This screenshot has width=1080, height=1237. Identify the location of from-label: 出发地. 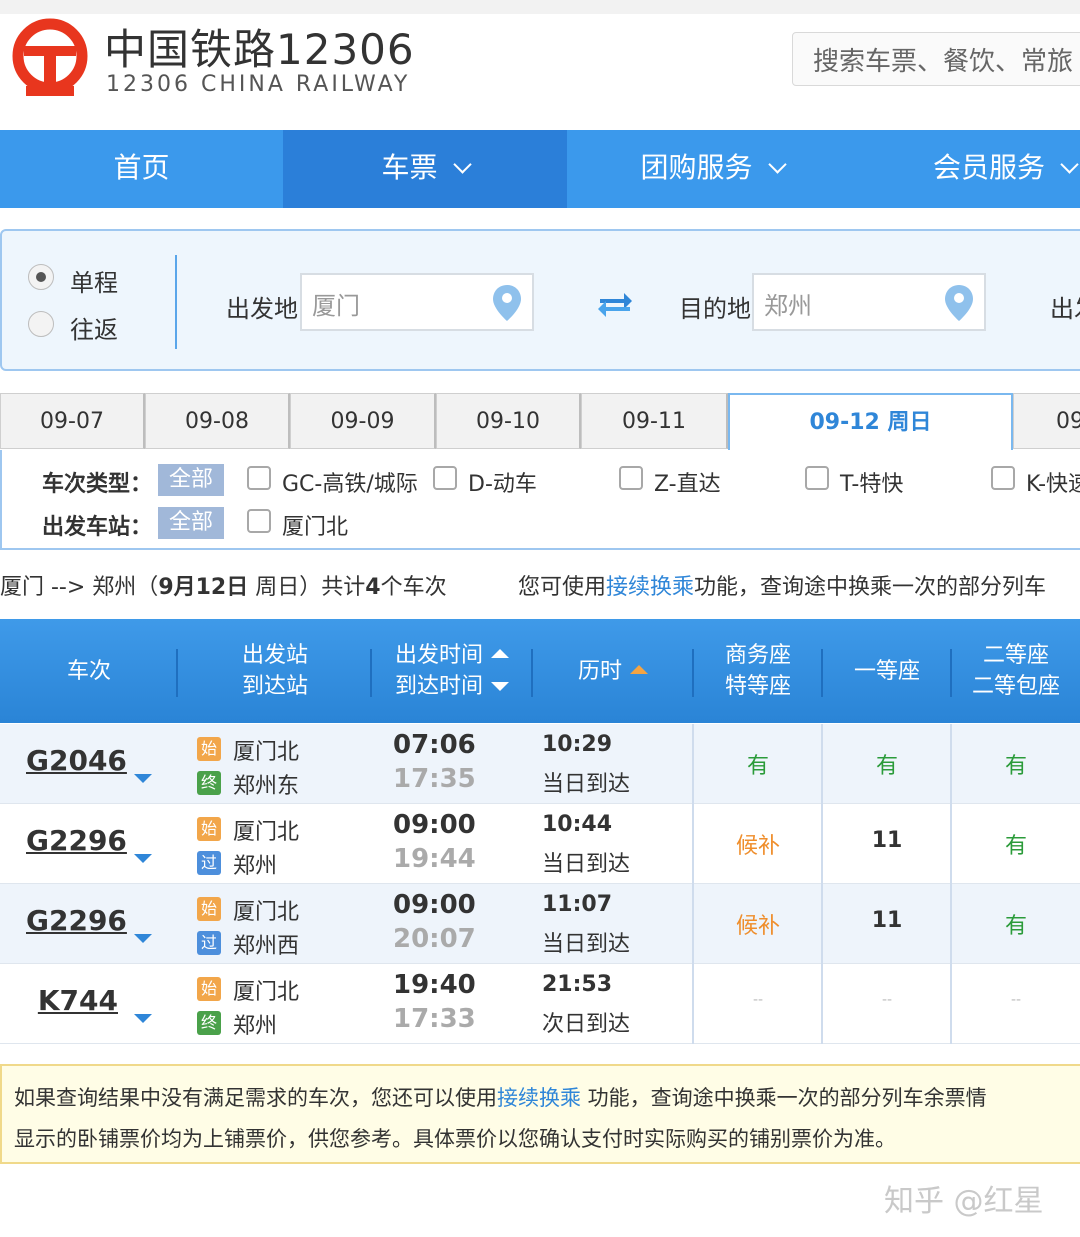
(262, 309).